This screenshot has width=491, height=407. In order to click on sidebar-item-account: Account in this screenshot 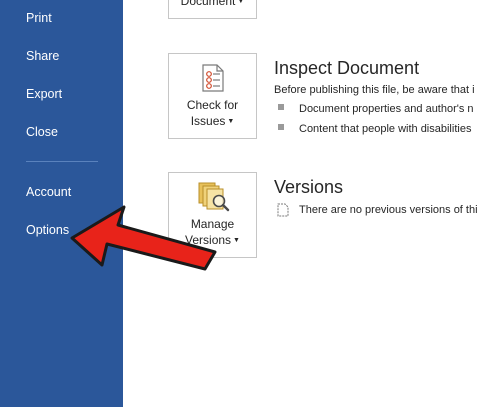, I will do `click(48, 192)`.